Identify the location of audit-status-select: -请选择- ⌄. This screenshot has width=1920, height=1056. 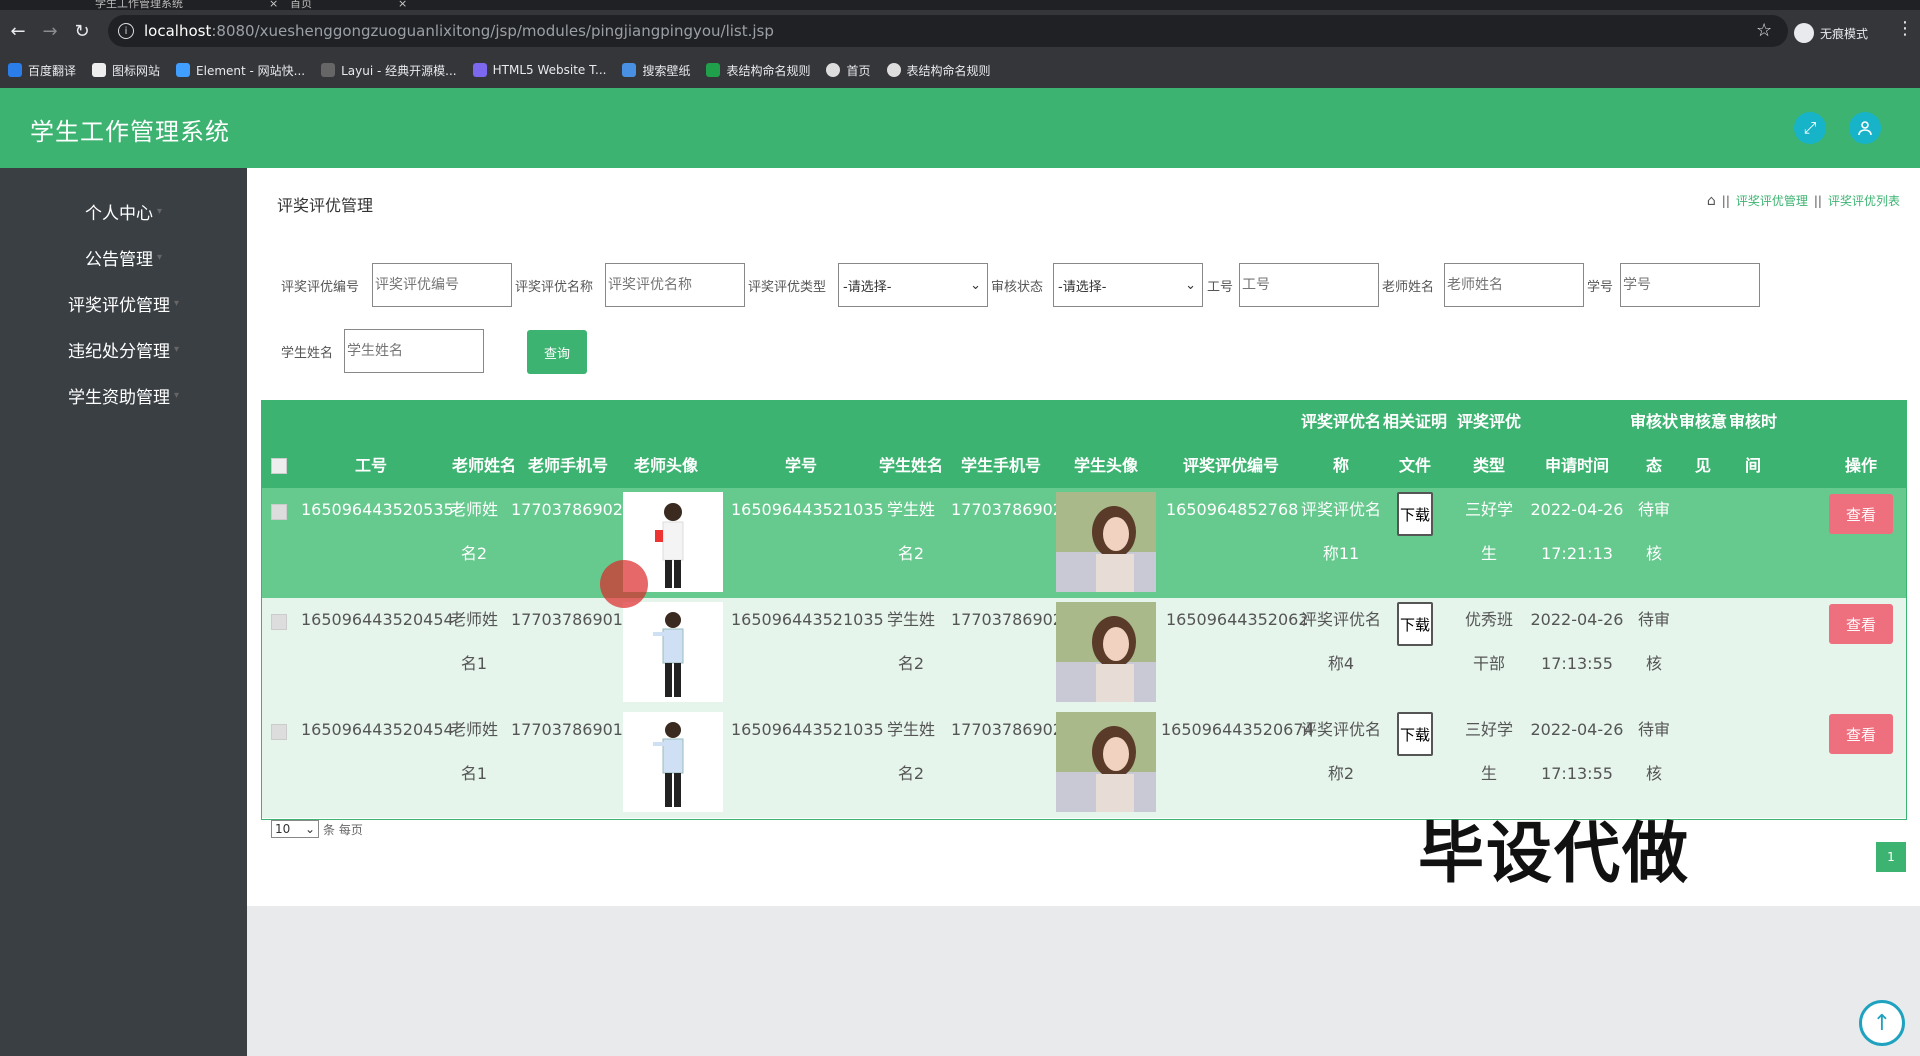
(1128, 285).